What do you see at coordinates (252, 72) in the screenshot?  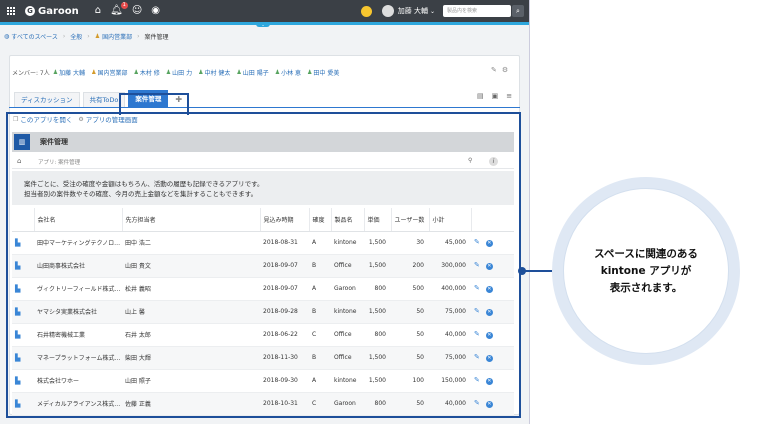 I see `member-link: ♟ 山田 陽子` at bounding box center [252, 72].